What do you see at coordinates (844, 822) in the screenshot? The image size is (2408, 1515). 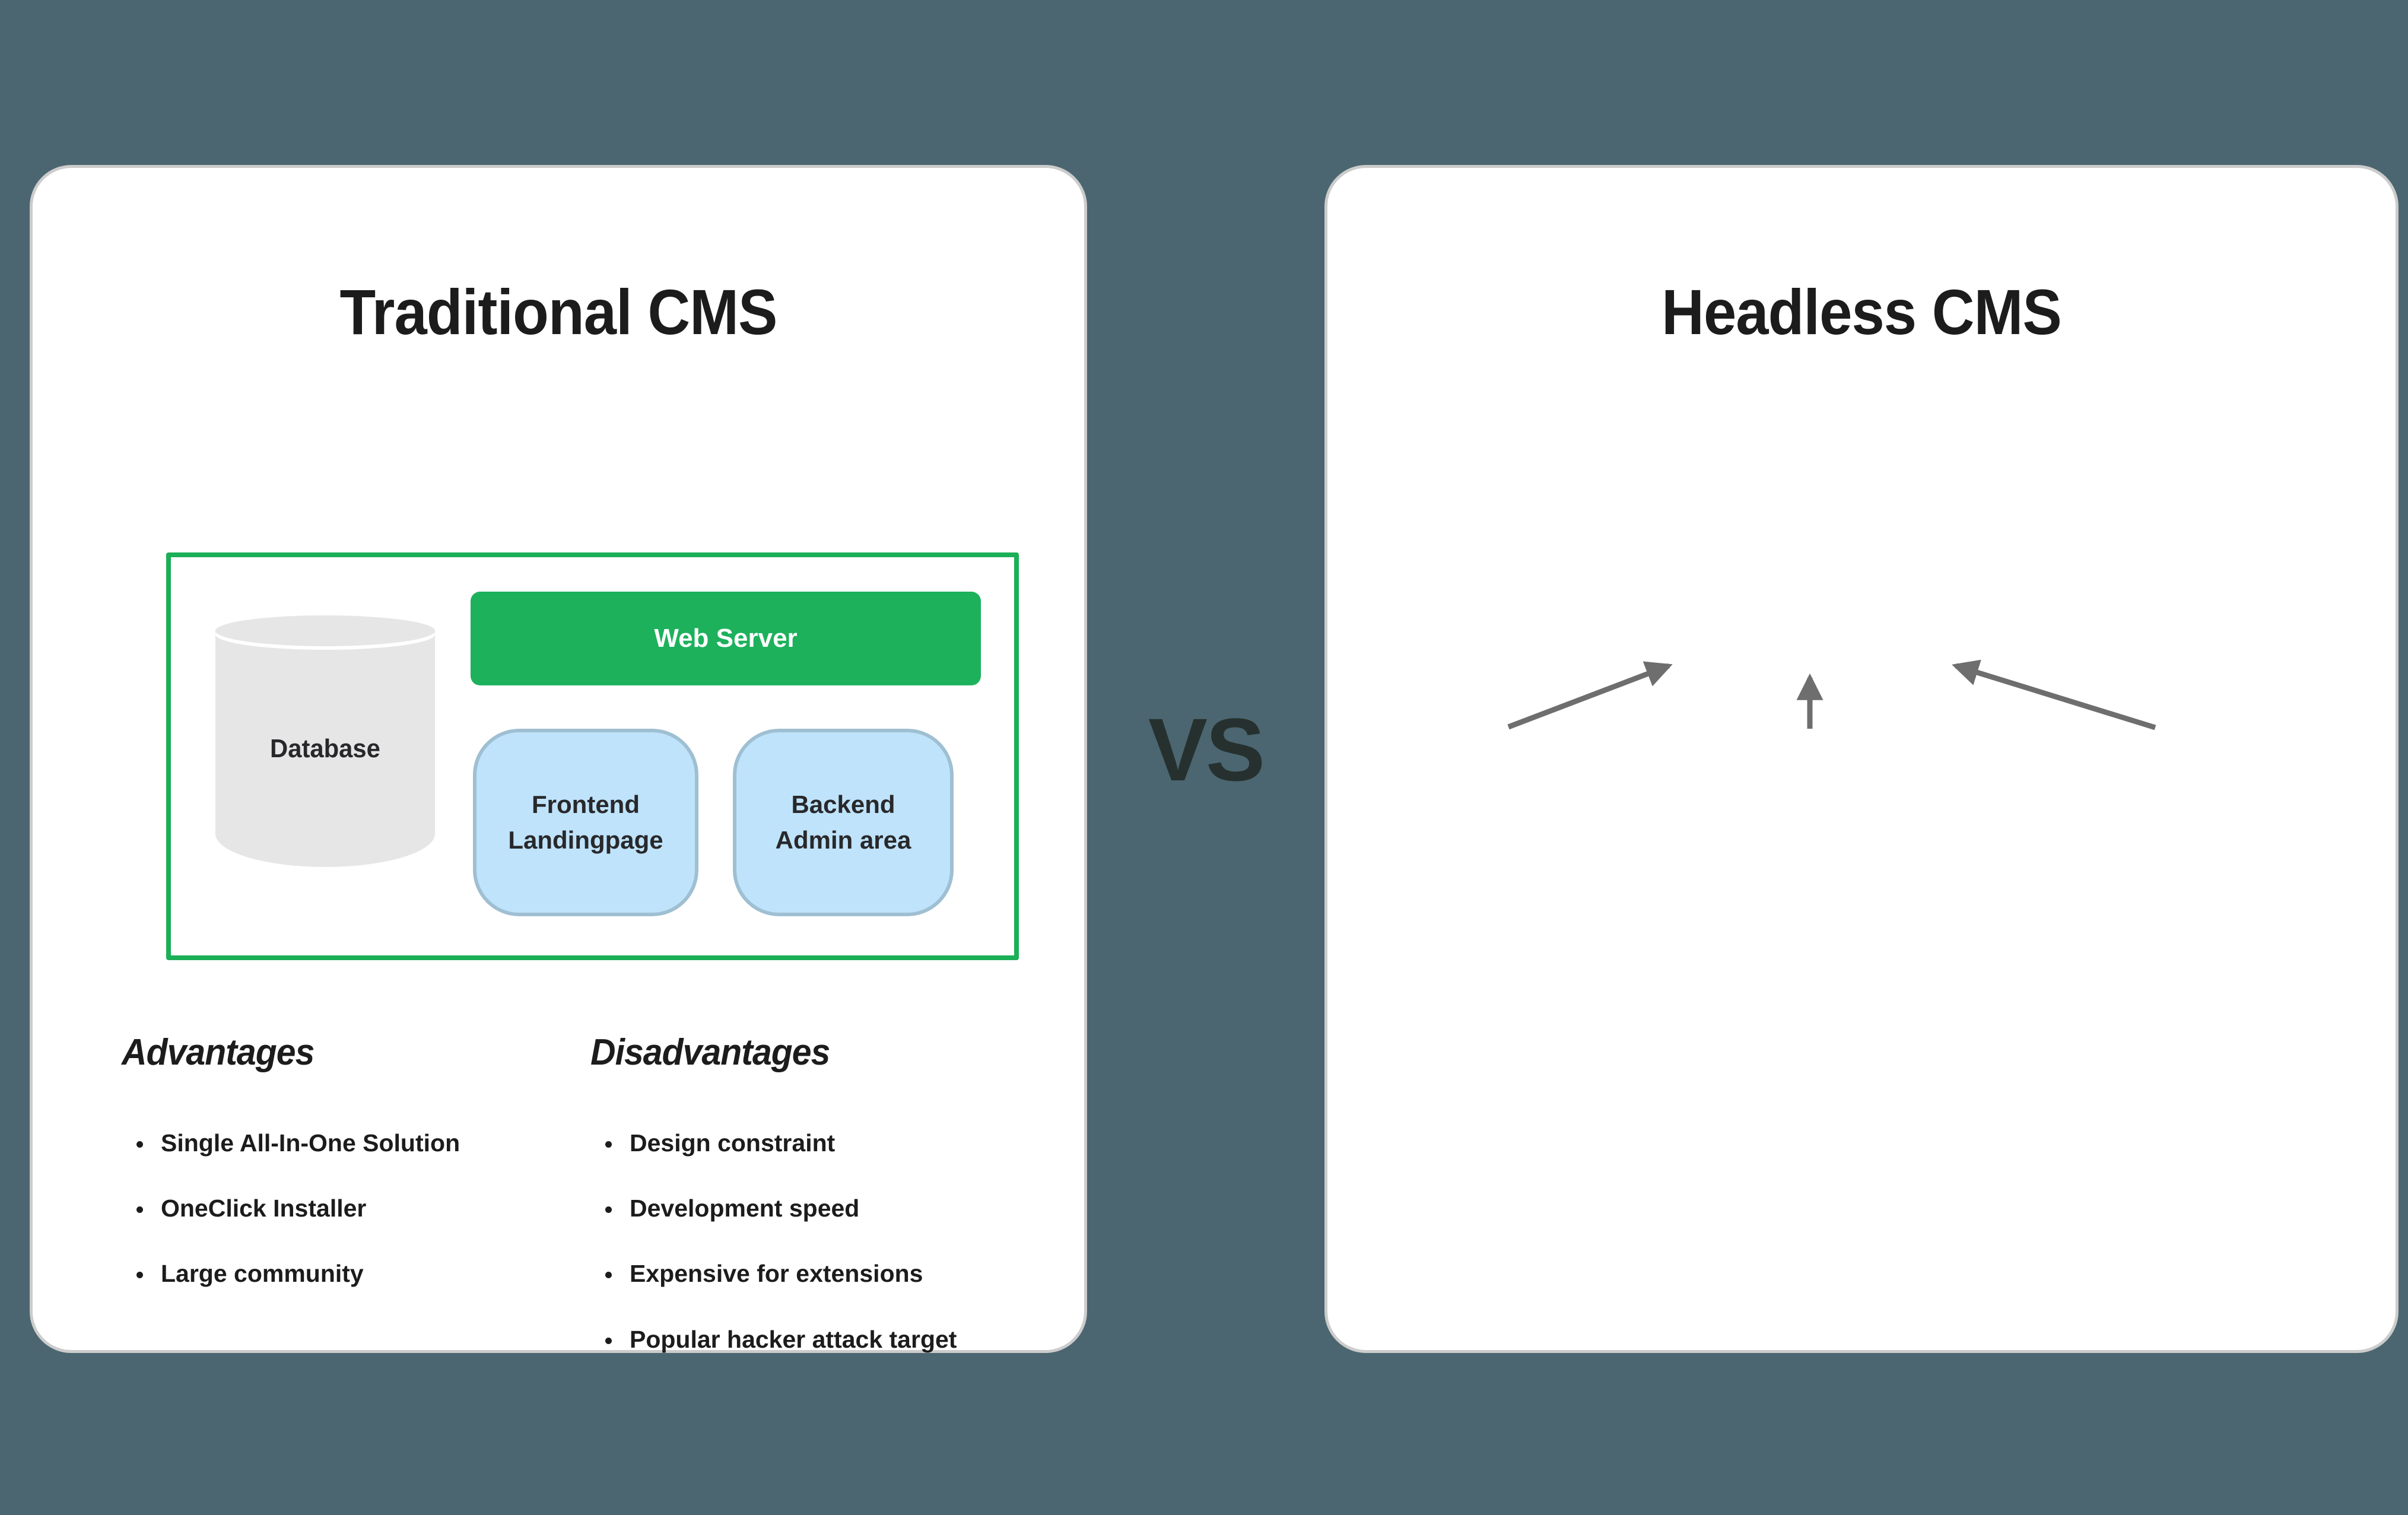 I see `backend-node-traditional: Backend Admin area` at bounding box center [844, 822].